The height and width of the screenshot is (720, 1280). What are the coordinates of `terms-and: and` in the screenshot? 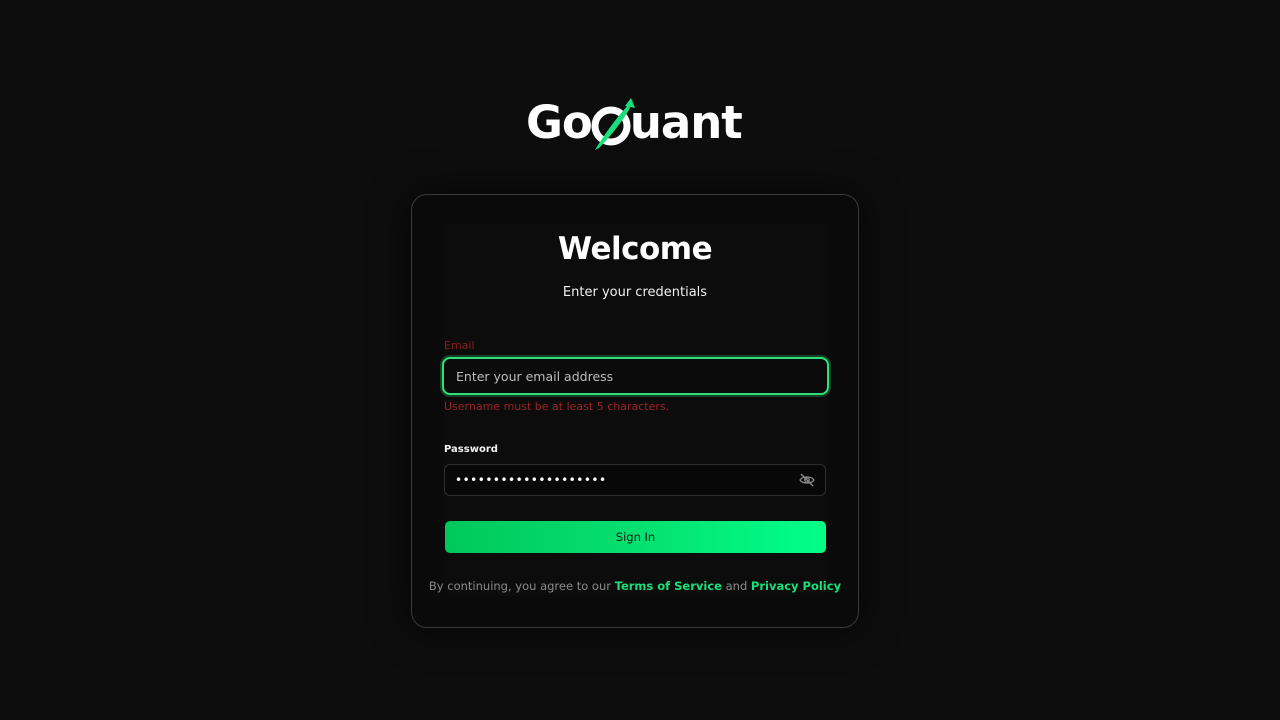 It's located at (736, 586).